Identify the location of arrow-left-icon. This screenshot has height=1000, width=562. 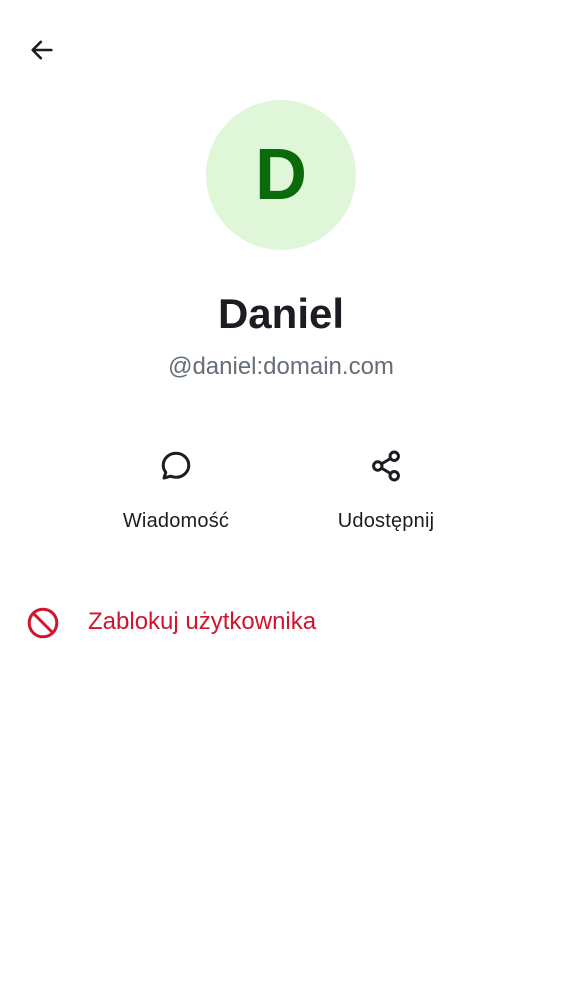
(42, 50).